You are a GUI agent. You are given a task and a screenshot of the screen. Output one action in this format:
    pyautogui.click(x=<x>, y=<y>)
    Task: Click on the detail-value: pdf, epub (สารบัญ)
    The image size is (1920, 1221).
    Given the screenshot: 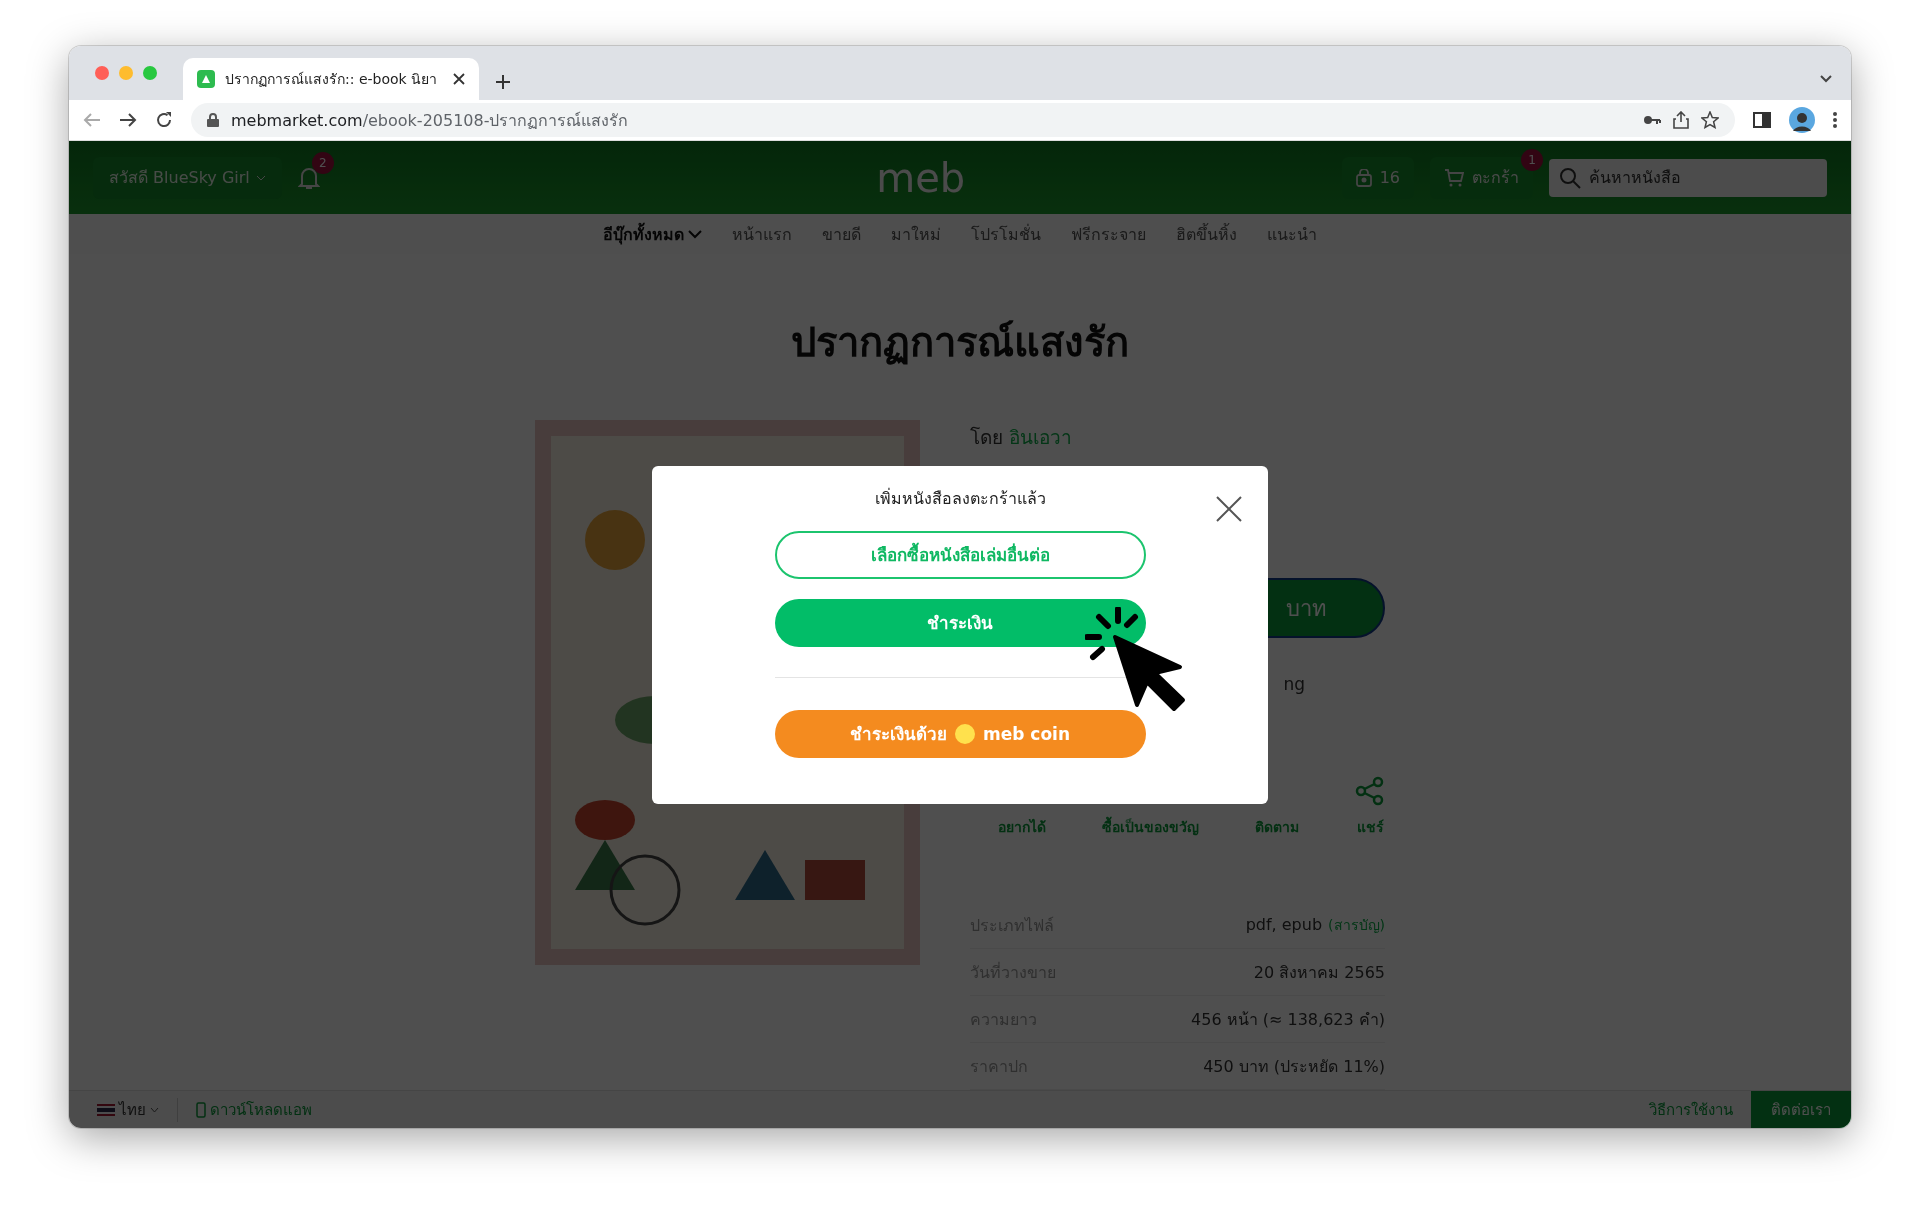 What is the action you would take?
    pyautogui.click(x=1315, y=925)
    